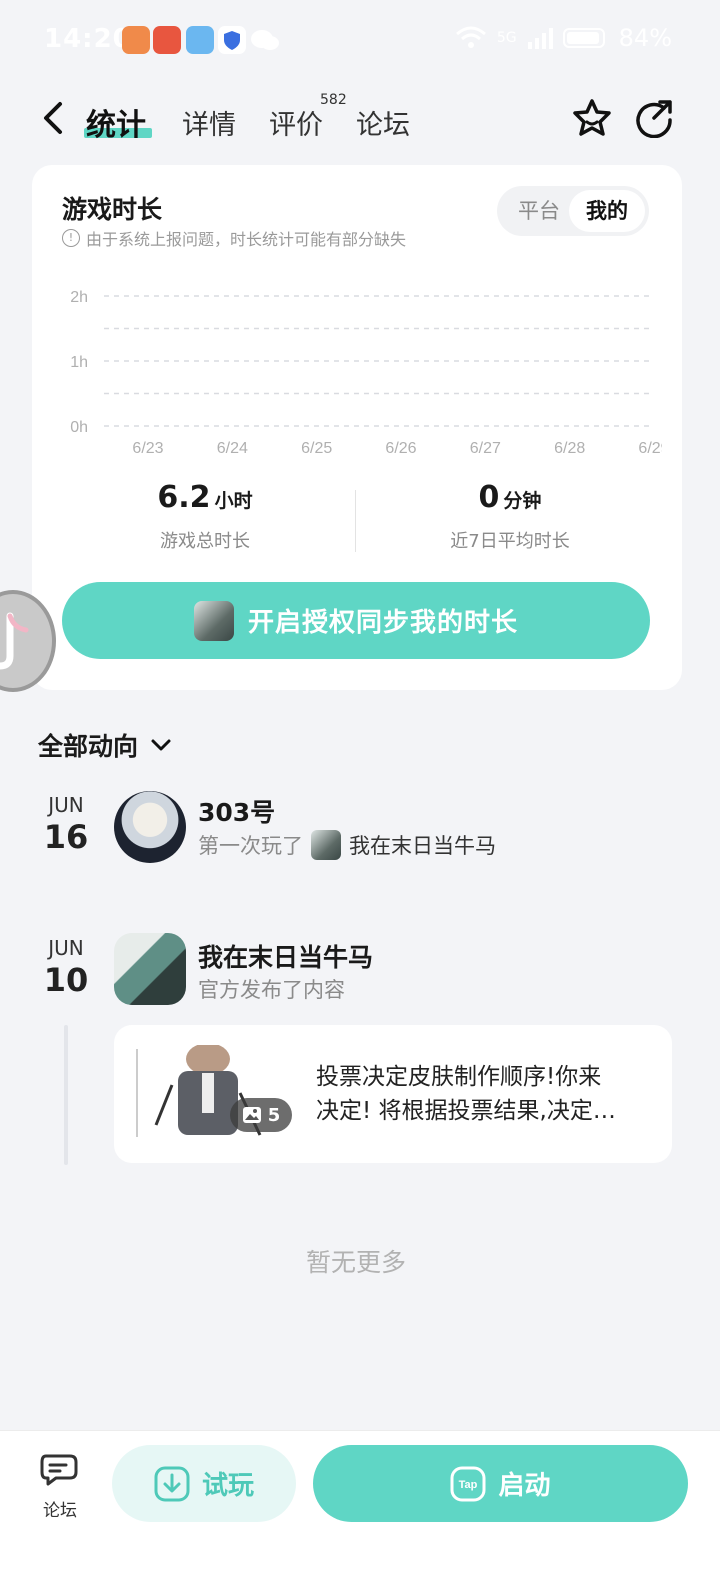 The image size is (720, 1589). What do you see at coordinates (184, 497) in the screenshot?
I see `total-value: 6.2` at bounding box center [184, 497].